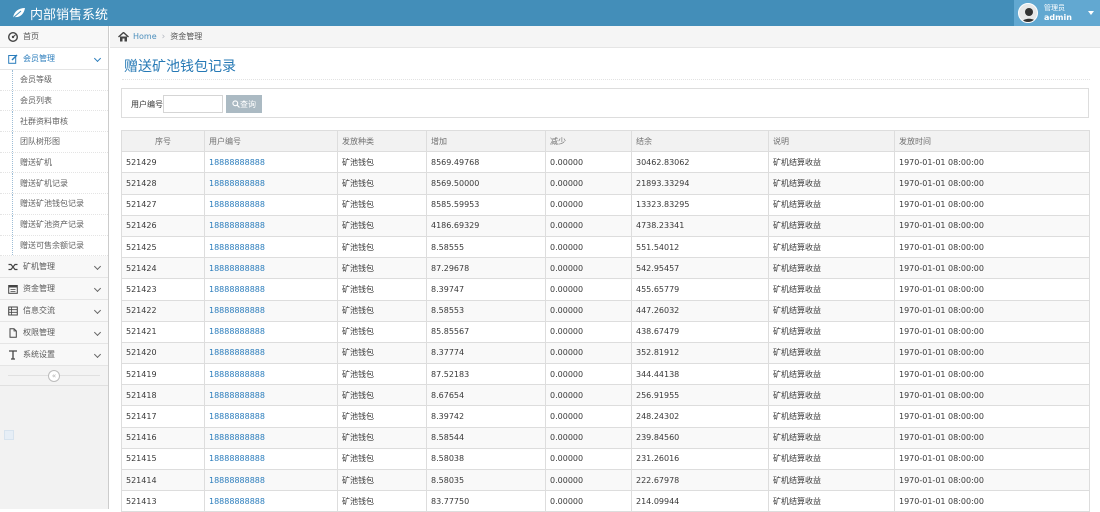 The height and width of the screenshot is (512, 1100). What do you see at coordinates (1058, 17) in the screenshot?
I see `user-name: admin` at bounding box center [1058, 17].